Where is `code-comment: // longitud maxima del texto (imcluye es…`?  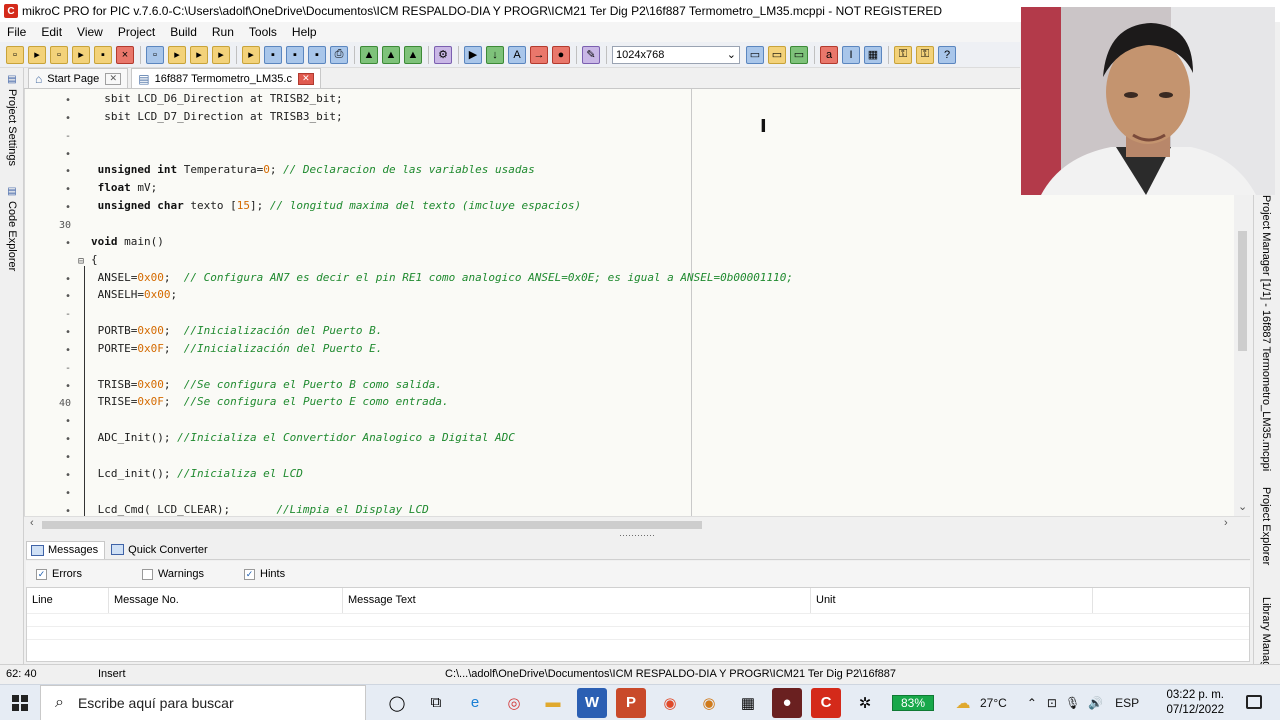
code-comment: // longitud maxima del texto (imcluye es… is located at coordinates (425, 206).